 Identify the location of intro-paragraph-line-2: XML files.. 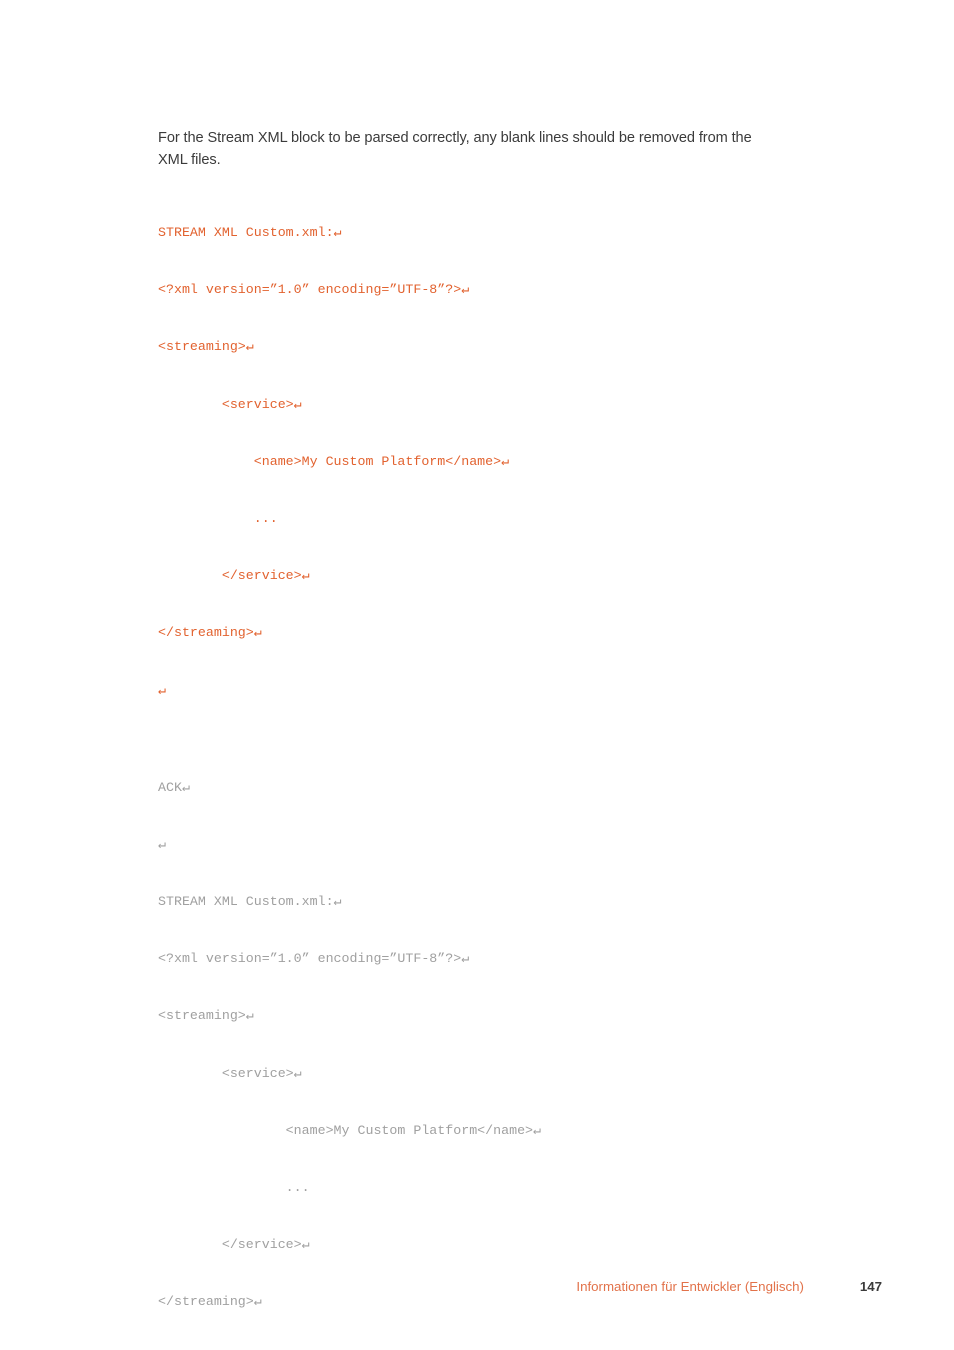
(189, 159).